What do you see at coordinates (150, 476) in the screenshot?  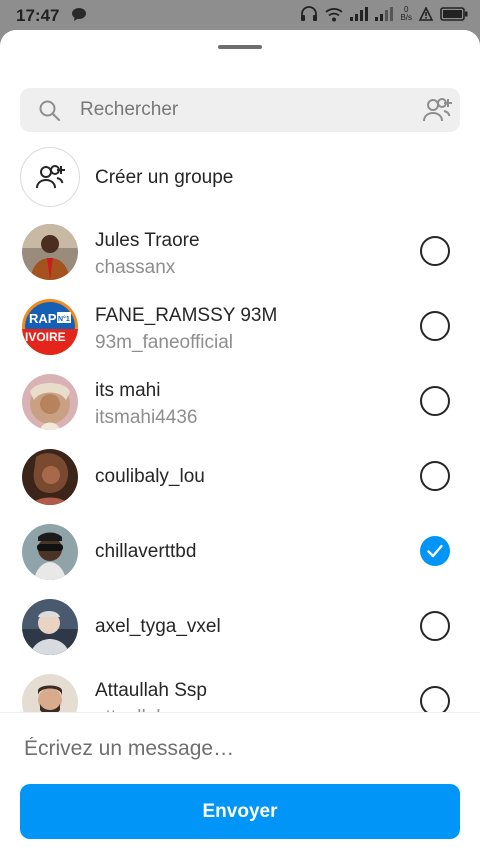 I see `contact-name: coulibaly_lou` at bounding box center [150, 476].